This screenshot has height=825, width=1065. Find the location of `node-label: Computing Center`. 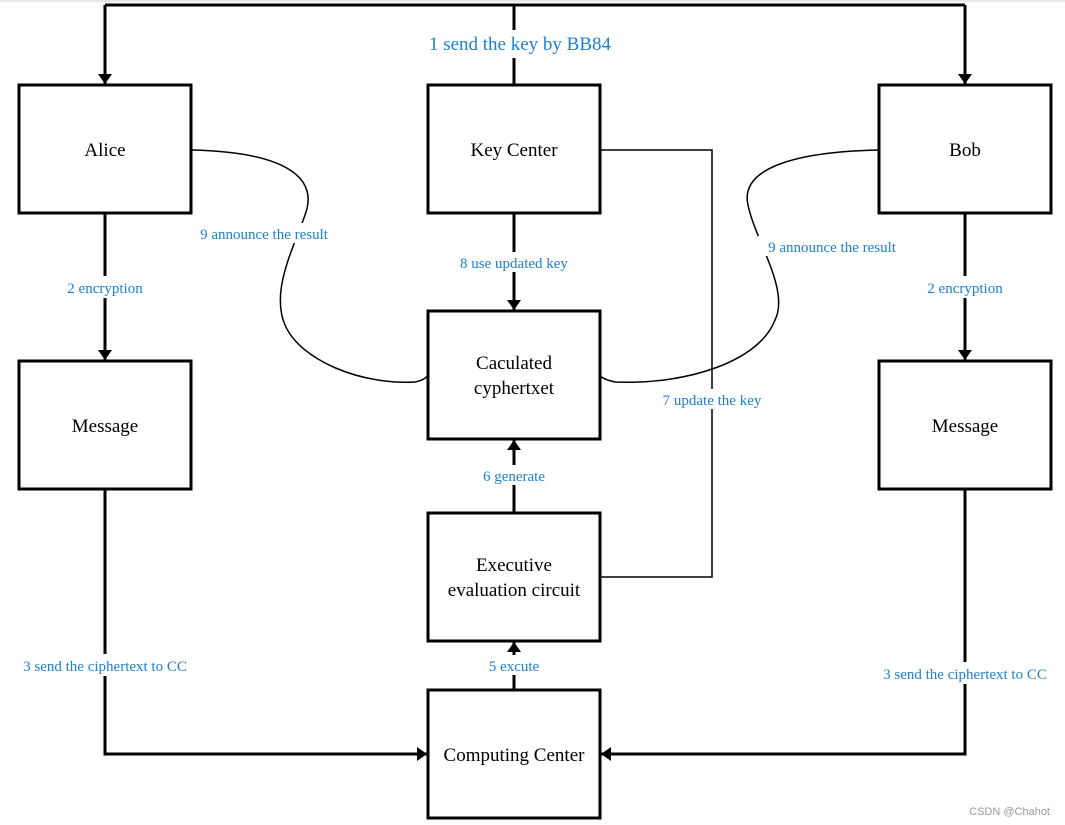

node-label: Computing Center is located at coordinates (515, 755).